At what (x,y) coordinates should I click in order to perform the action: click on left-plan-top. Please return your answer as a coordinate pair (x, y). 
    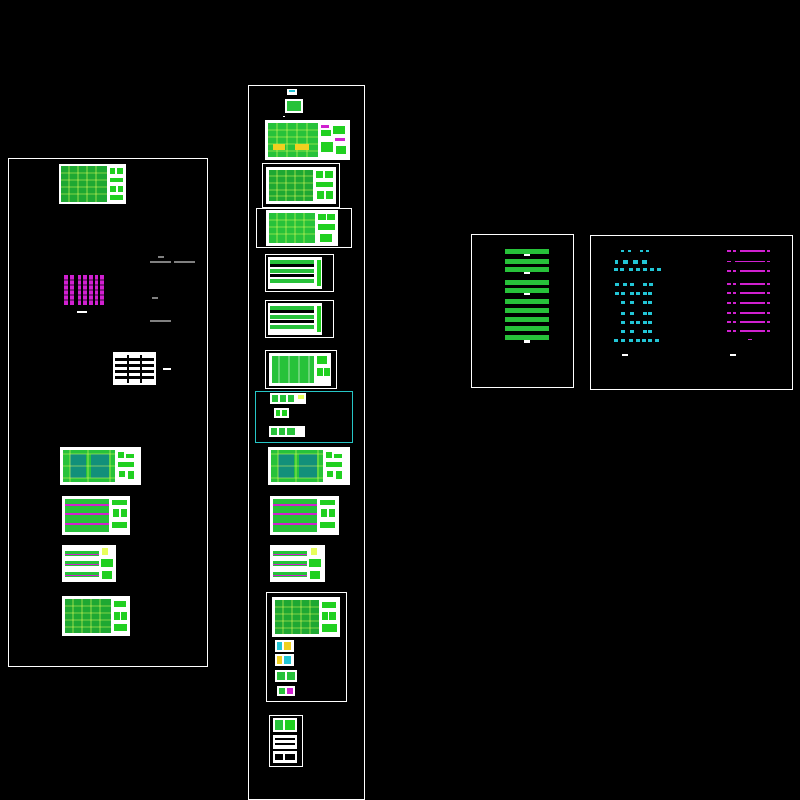
    Looking at the image, I should click on (92, 184).